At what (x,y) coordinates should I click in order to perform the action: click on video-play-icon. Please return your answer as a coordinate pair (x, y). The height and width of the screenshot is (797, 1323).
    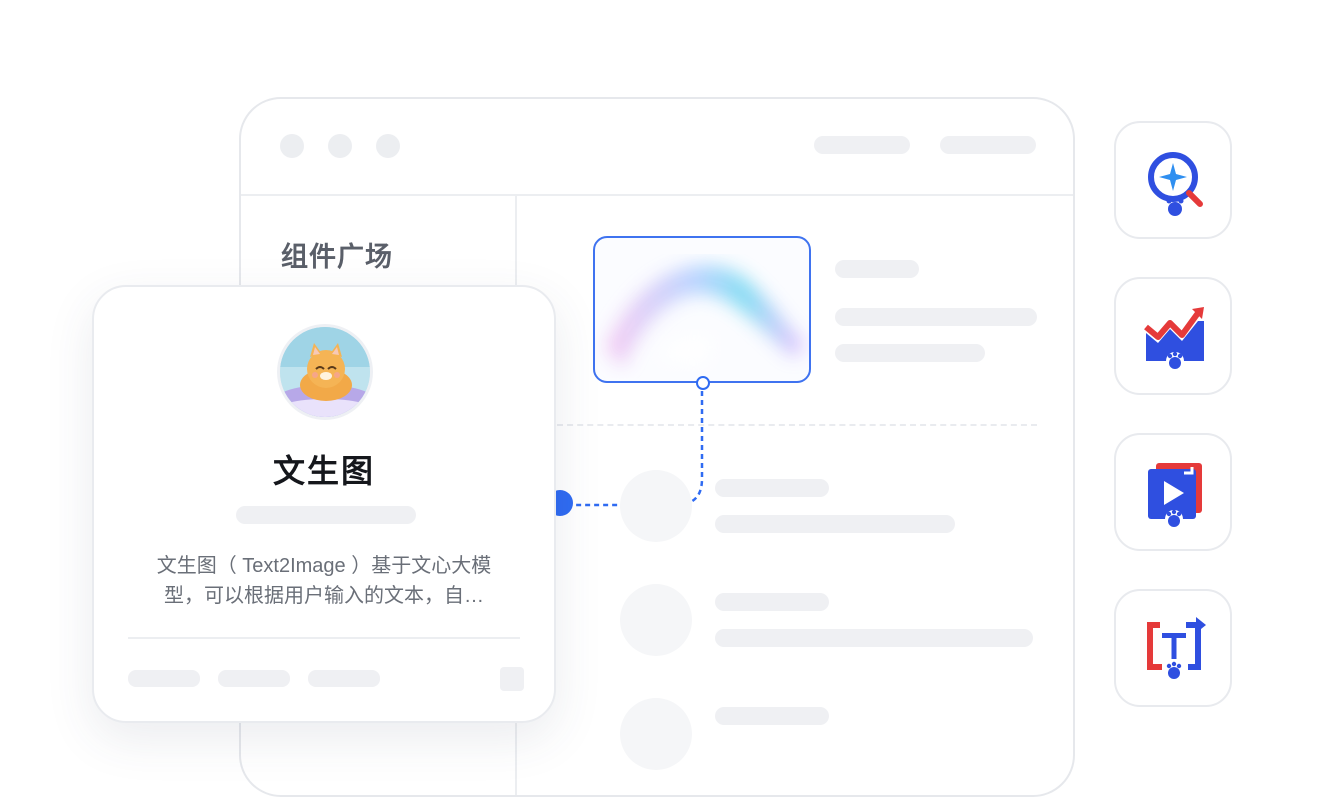
    Looking at the image, I should click on (1175, 495).